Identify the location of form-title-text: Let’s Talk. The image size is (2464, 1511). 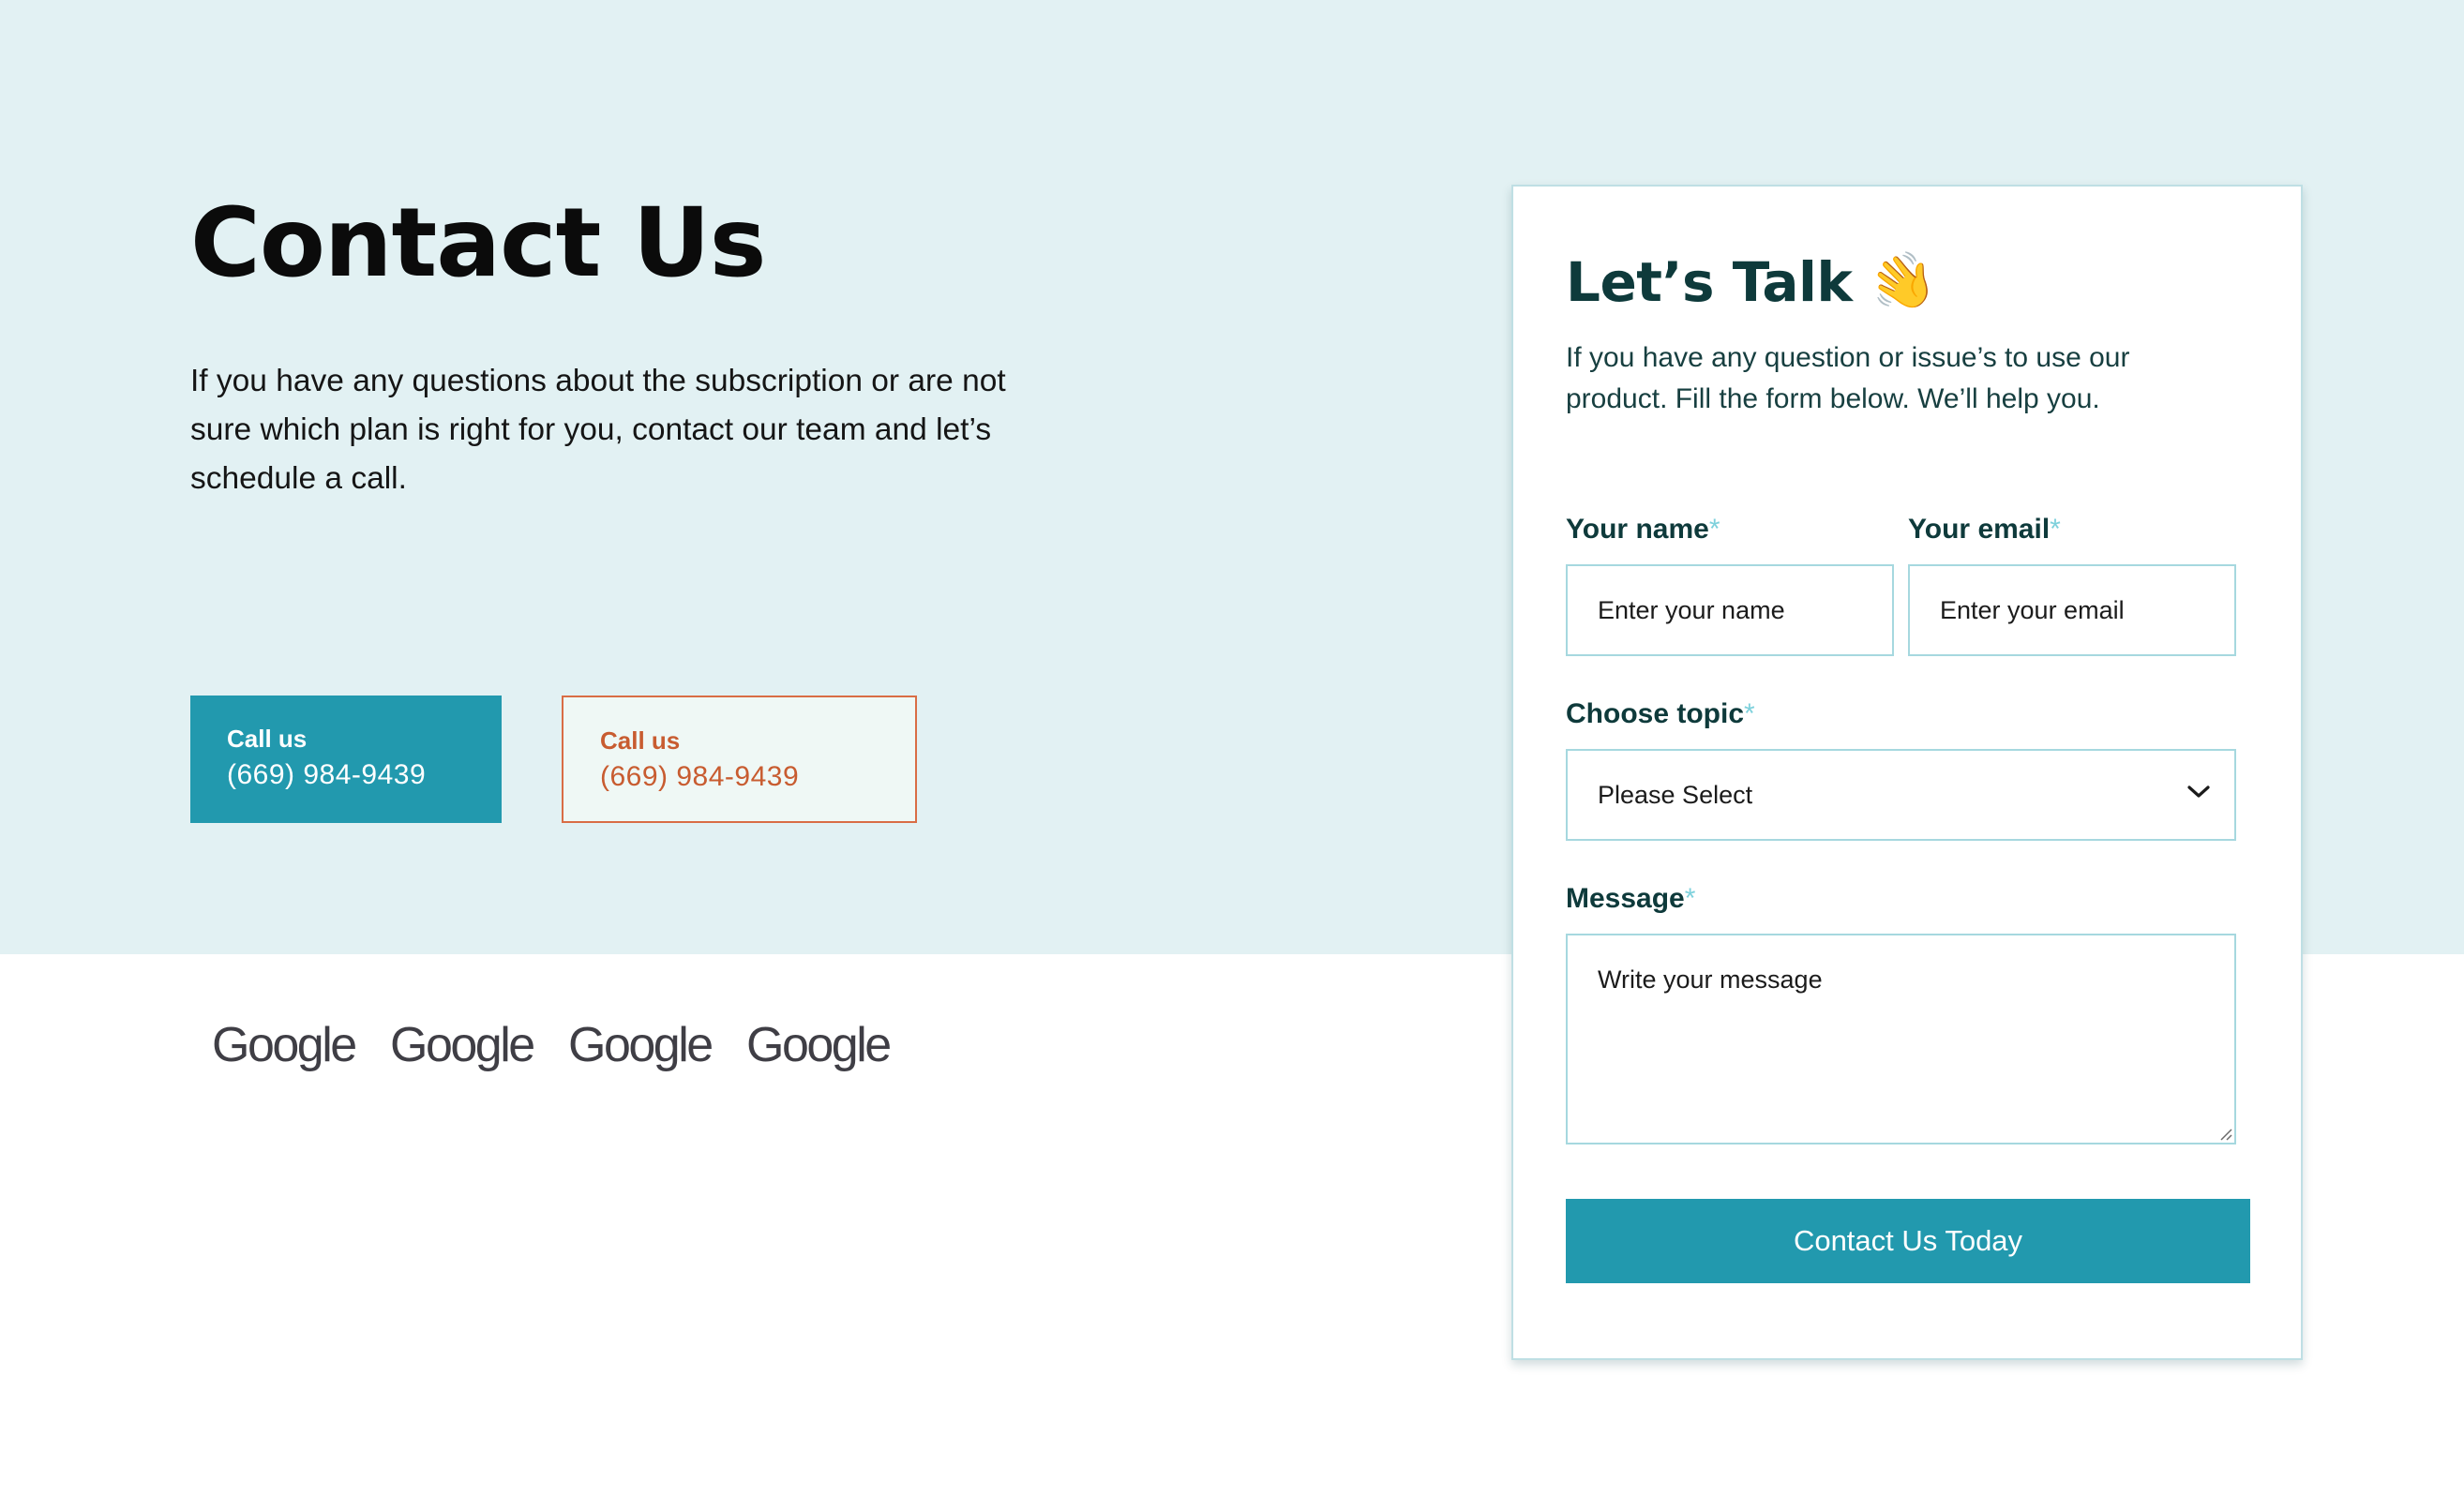
(1709, 282).